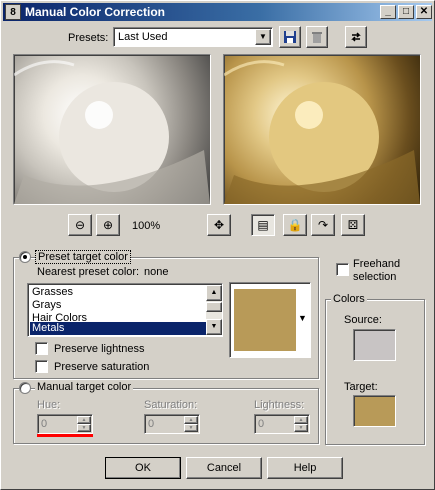  I want to click on saturation-label: Saturation:, so click(171, 405).